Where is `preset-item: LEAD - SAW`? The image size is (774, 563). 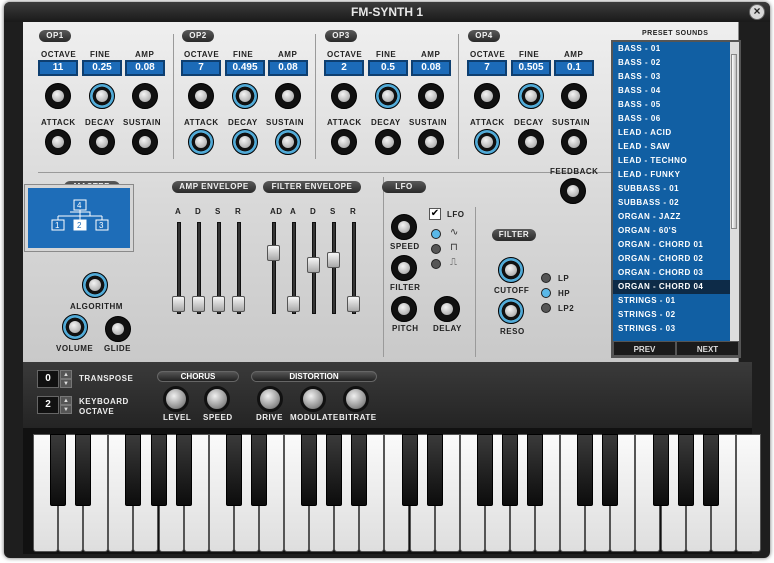
preset-item: LEAD - SAW is located at coordinates (671, 147).